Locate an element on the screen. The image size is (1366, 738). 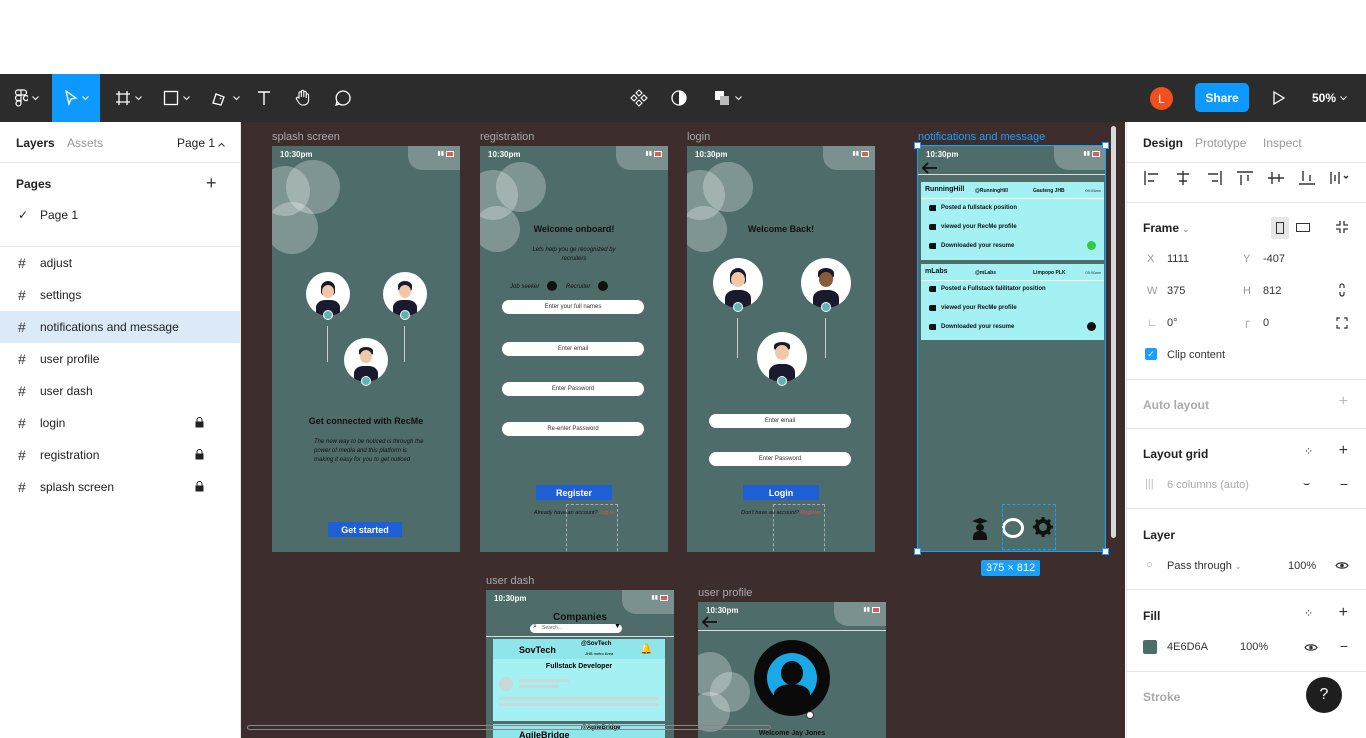
layer-splash-screen: # splash screen is located at coordinates (120, 487).